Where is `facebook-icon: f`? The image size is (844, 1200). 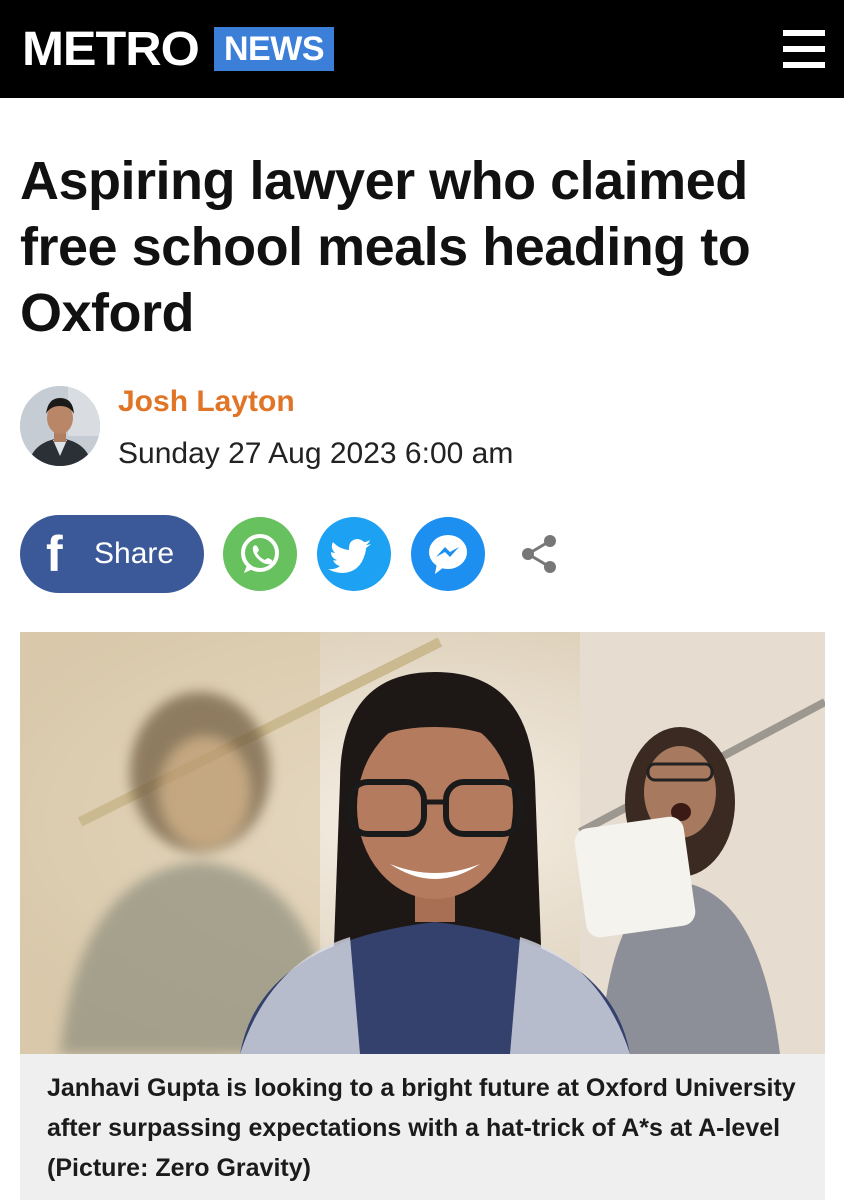
facebook-icon: f is located at coordinates (54, 554).